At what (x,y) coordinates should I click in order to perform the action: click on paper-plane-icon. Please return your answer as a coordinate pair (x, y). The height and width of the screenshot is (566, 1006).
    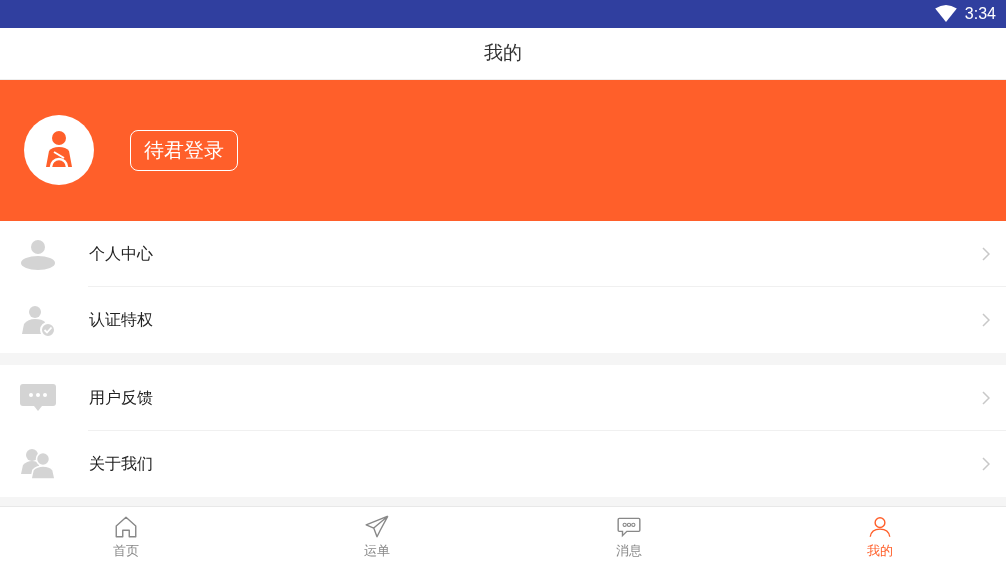
    Looking at the image, I should click on (377, 526).